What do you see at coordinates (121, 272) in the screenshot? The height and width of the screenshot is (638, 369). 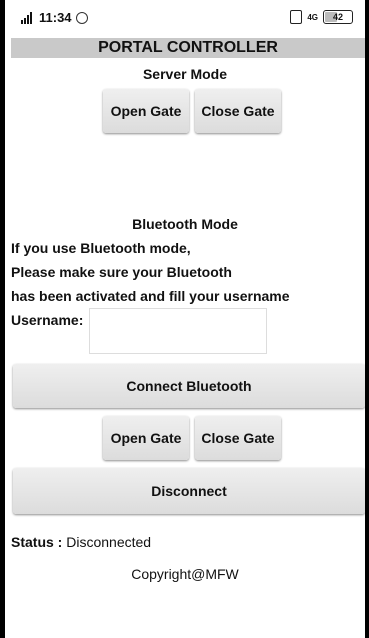 I see `instruction-line-2: Please make sure your Bluetooth` at bounding box center [121, 272].